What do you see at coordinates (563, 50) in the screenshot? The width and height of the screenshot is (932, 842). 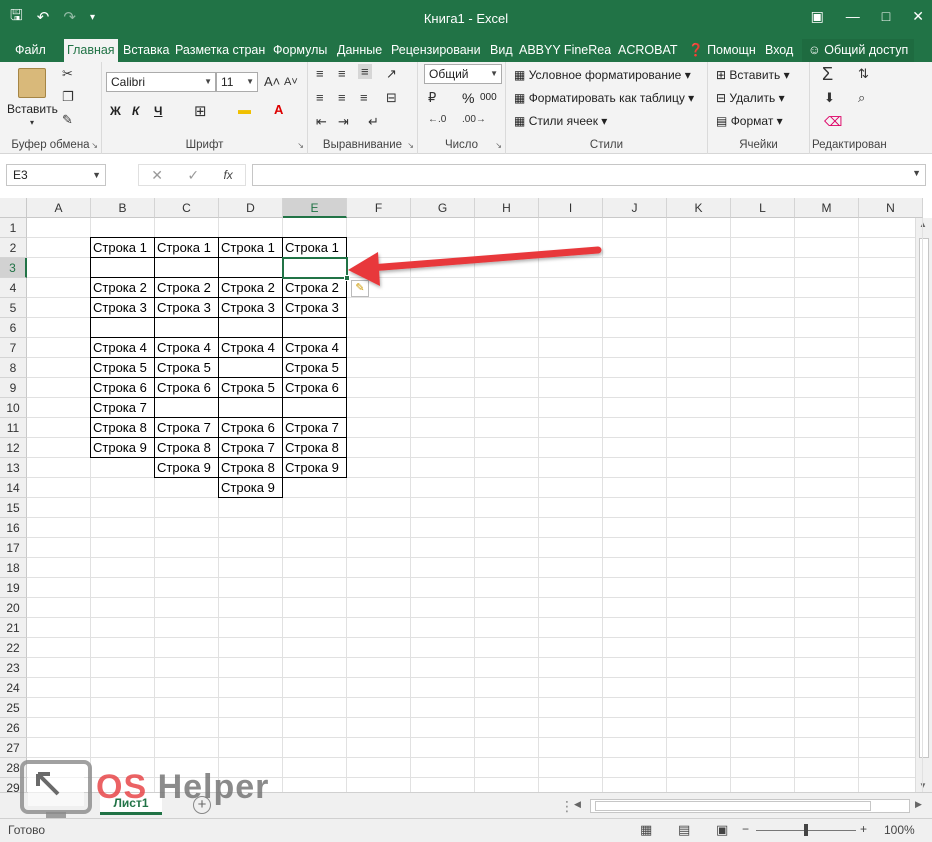 I see `tab-abbyy: ABBYY FineRead` at bounding box center [563, 50].